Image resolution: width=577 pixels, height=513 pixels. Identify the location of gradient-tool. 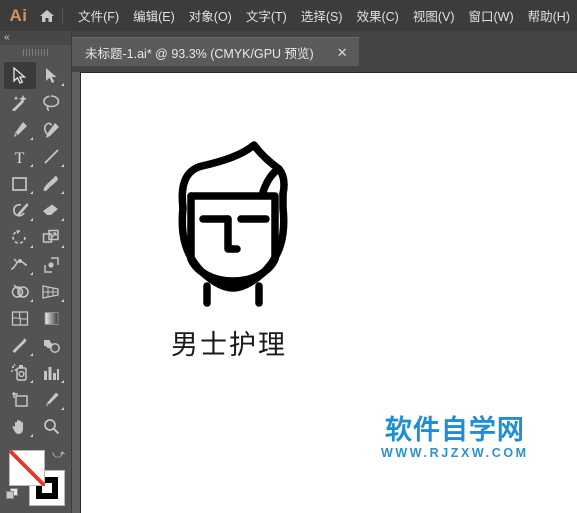
(52, 318).